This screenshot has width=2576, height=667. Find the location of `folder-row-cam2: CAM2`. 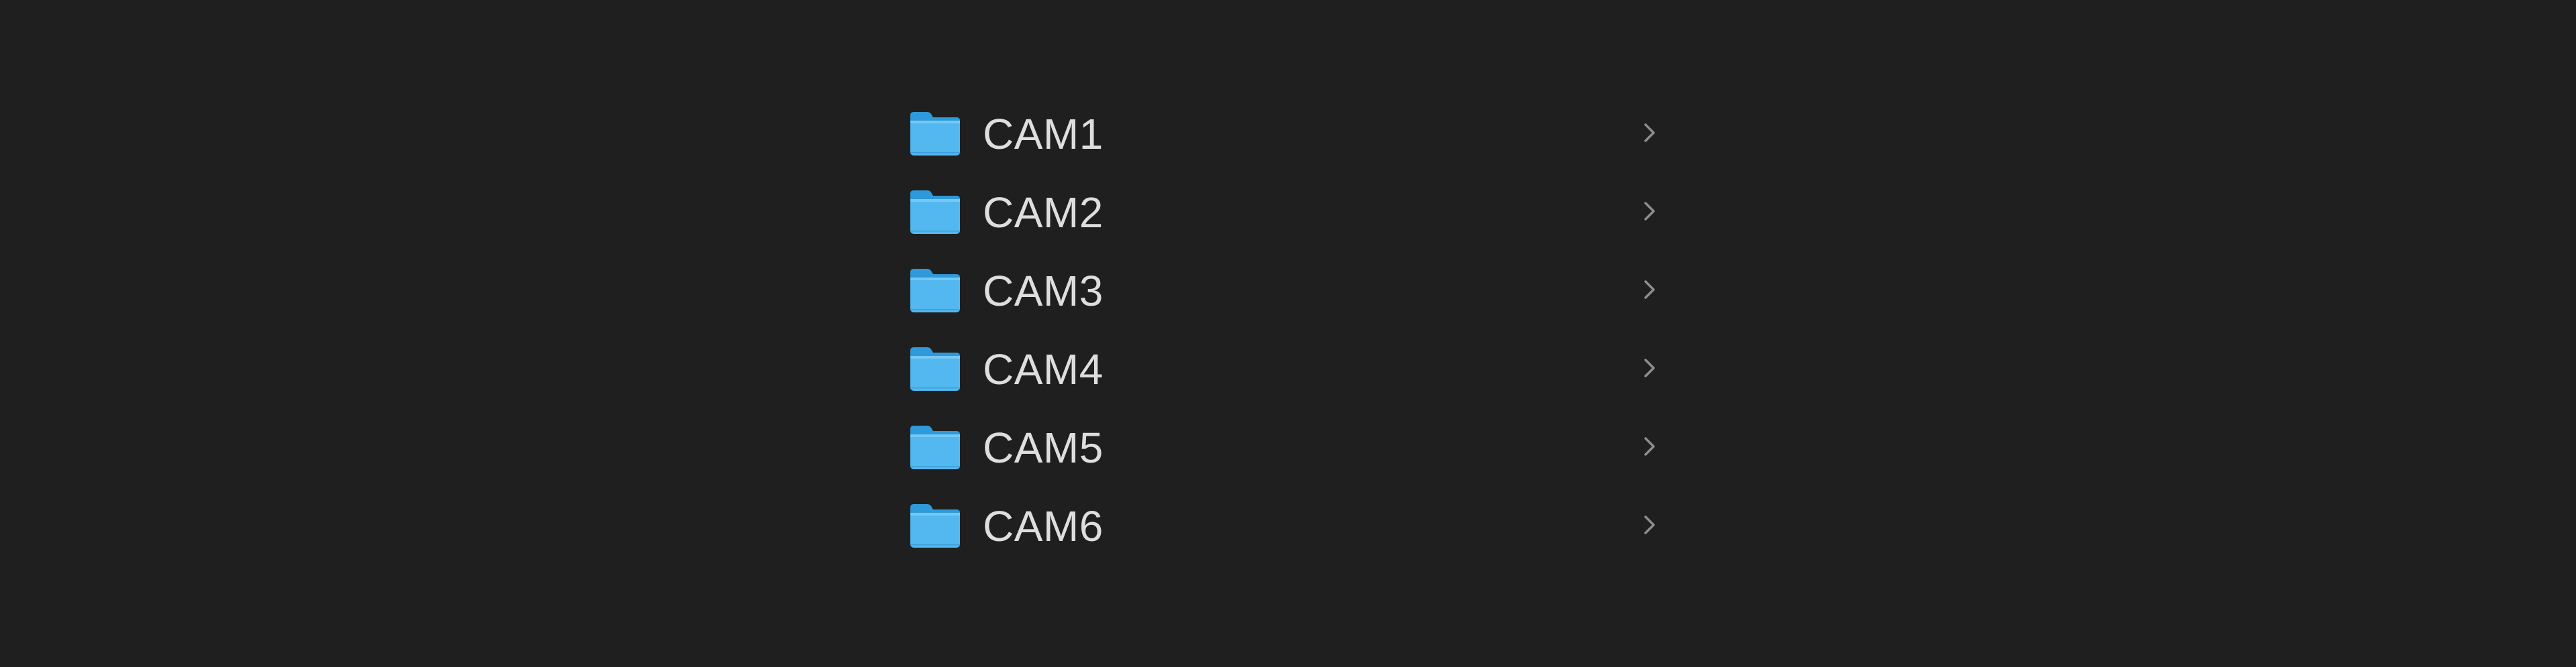

folder-row-cam2: CAM2 is located at coordinates (1281, 211).